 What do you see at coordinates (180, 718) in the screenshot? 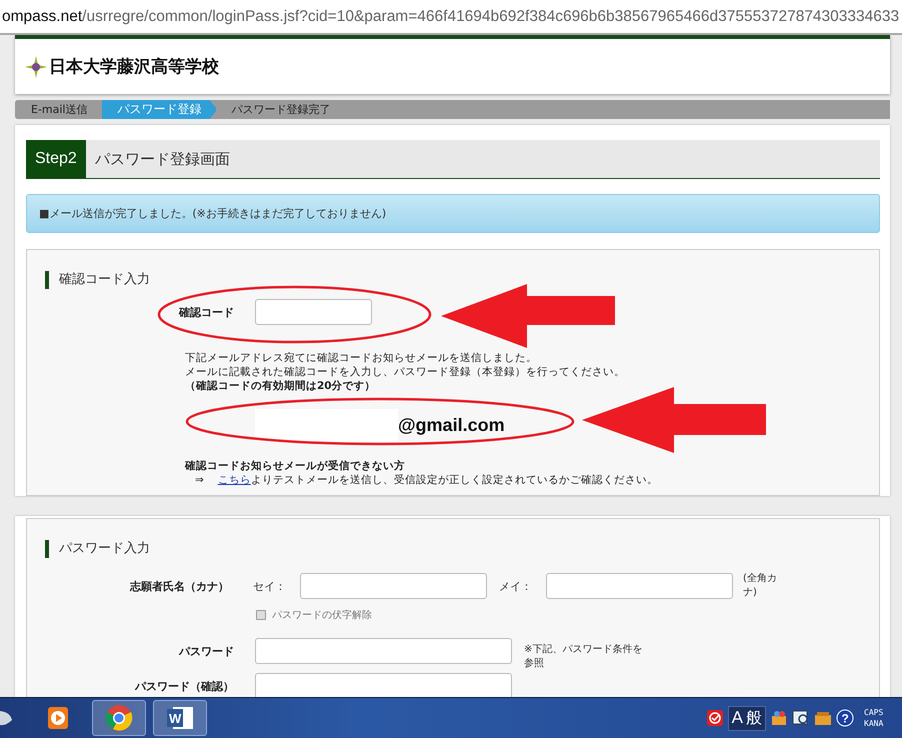
I see `taskbar-app-button: W` at bounding box center [180, 718].